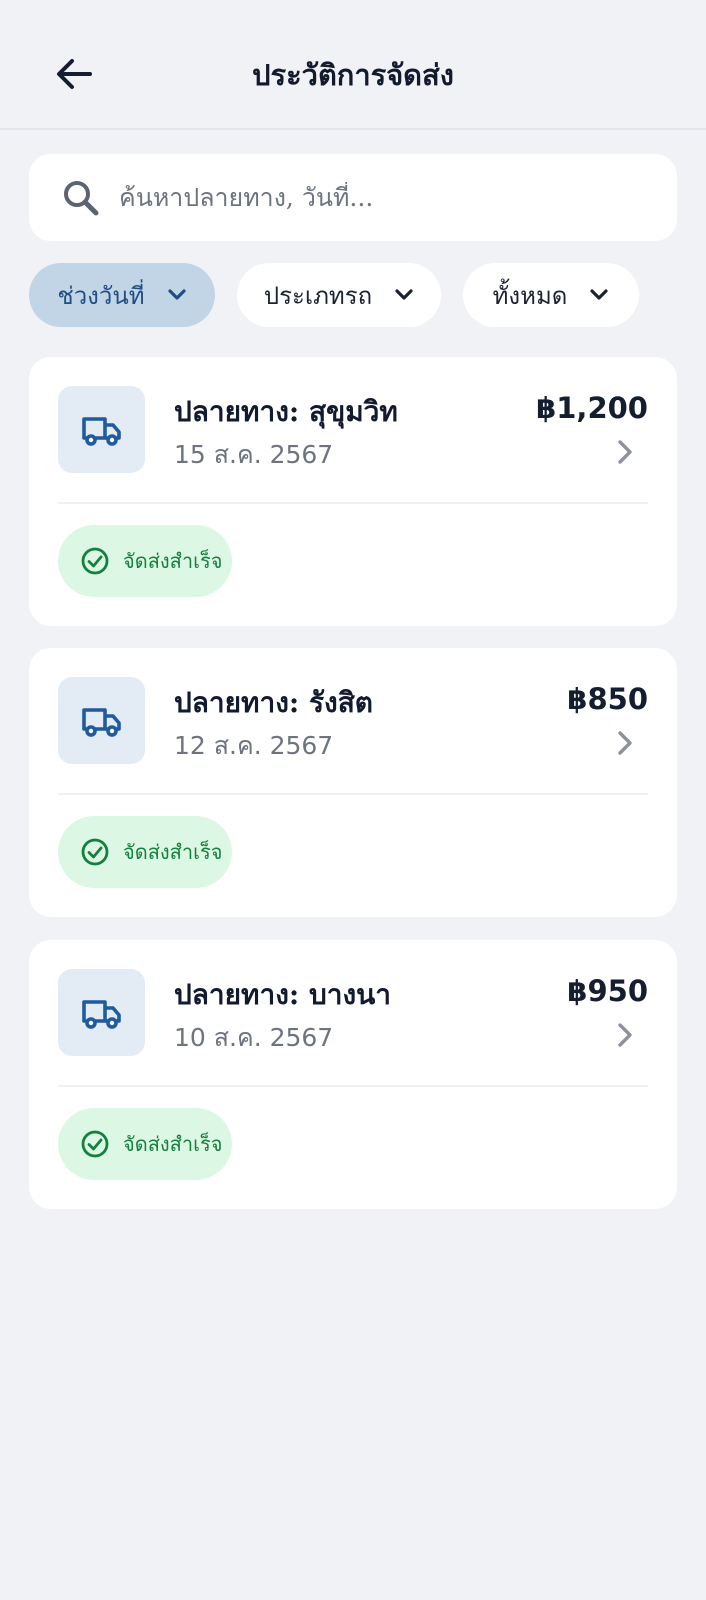 Image resolution: width=706 pixels, height=1600 pixels. What do you see at coordinates (592, 408) in the screenshot?
I see `delivery-price: ฿1,200` at bounding box center [592, 408].